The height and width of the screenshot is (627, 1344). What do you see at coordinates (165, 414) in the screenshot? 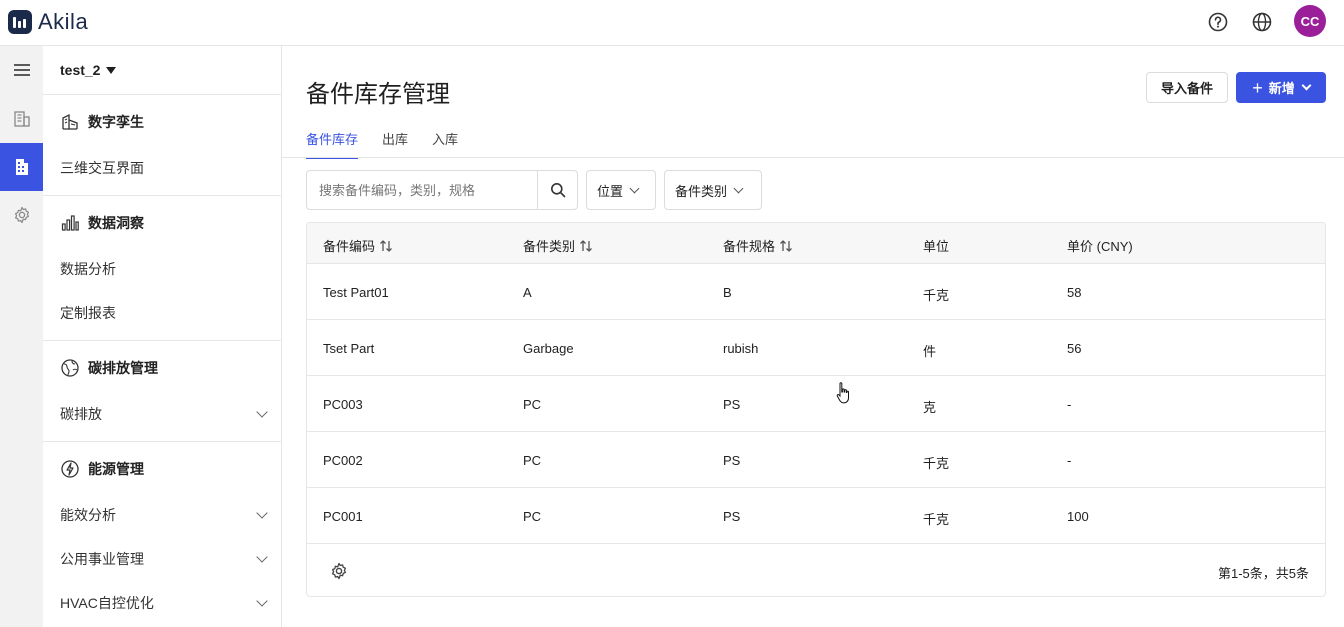
I see `sidebar-item-carbon-emission: 碳排放` at bounding box center [165, 414].